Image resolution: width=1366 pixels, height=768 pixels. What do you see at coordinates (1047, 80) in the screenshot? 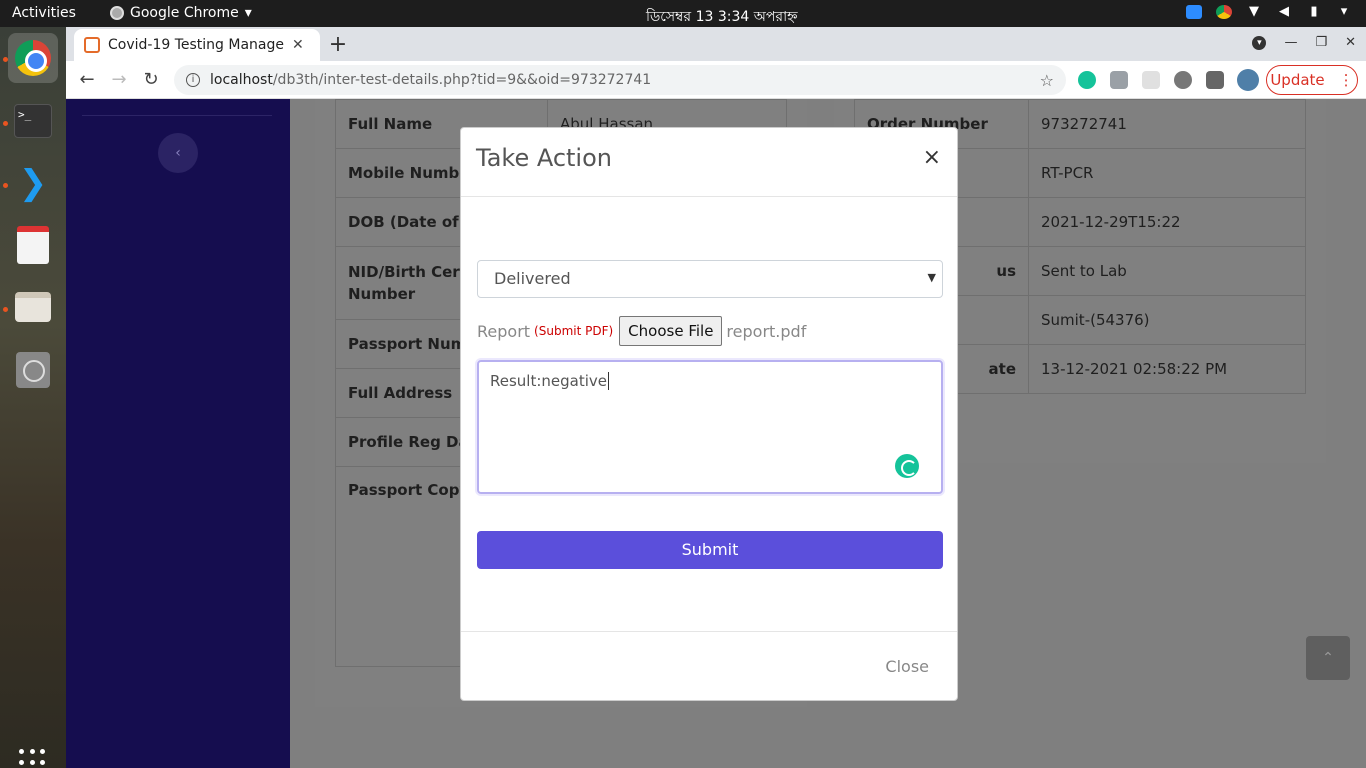
I see `bookmark-star-icon: ☆` at bounding box center [1047, 80].